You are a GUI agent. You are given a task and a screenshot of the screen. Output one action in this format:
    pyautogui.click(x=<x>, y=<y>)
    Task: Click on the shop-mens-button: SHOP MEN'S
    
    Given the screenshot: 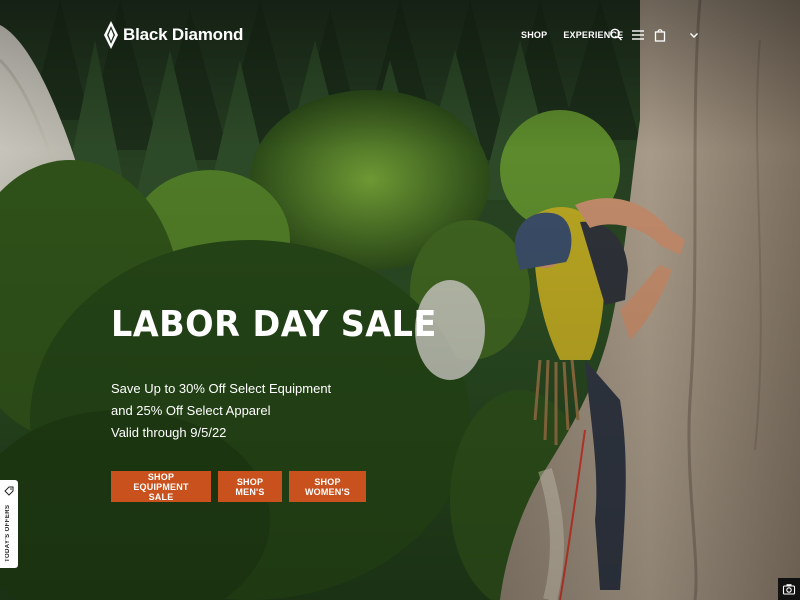 What is the action you would take?
    pyautogui.click(x=250, y=486)
    